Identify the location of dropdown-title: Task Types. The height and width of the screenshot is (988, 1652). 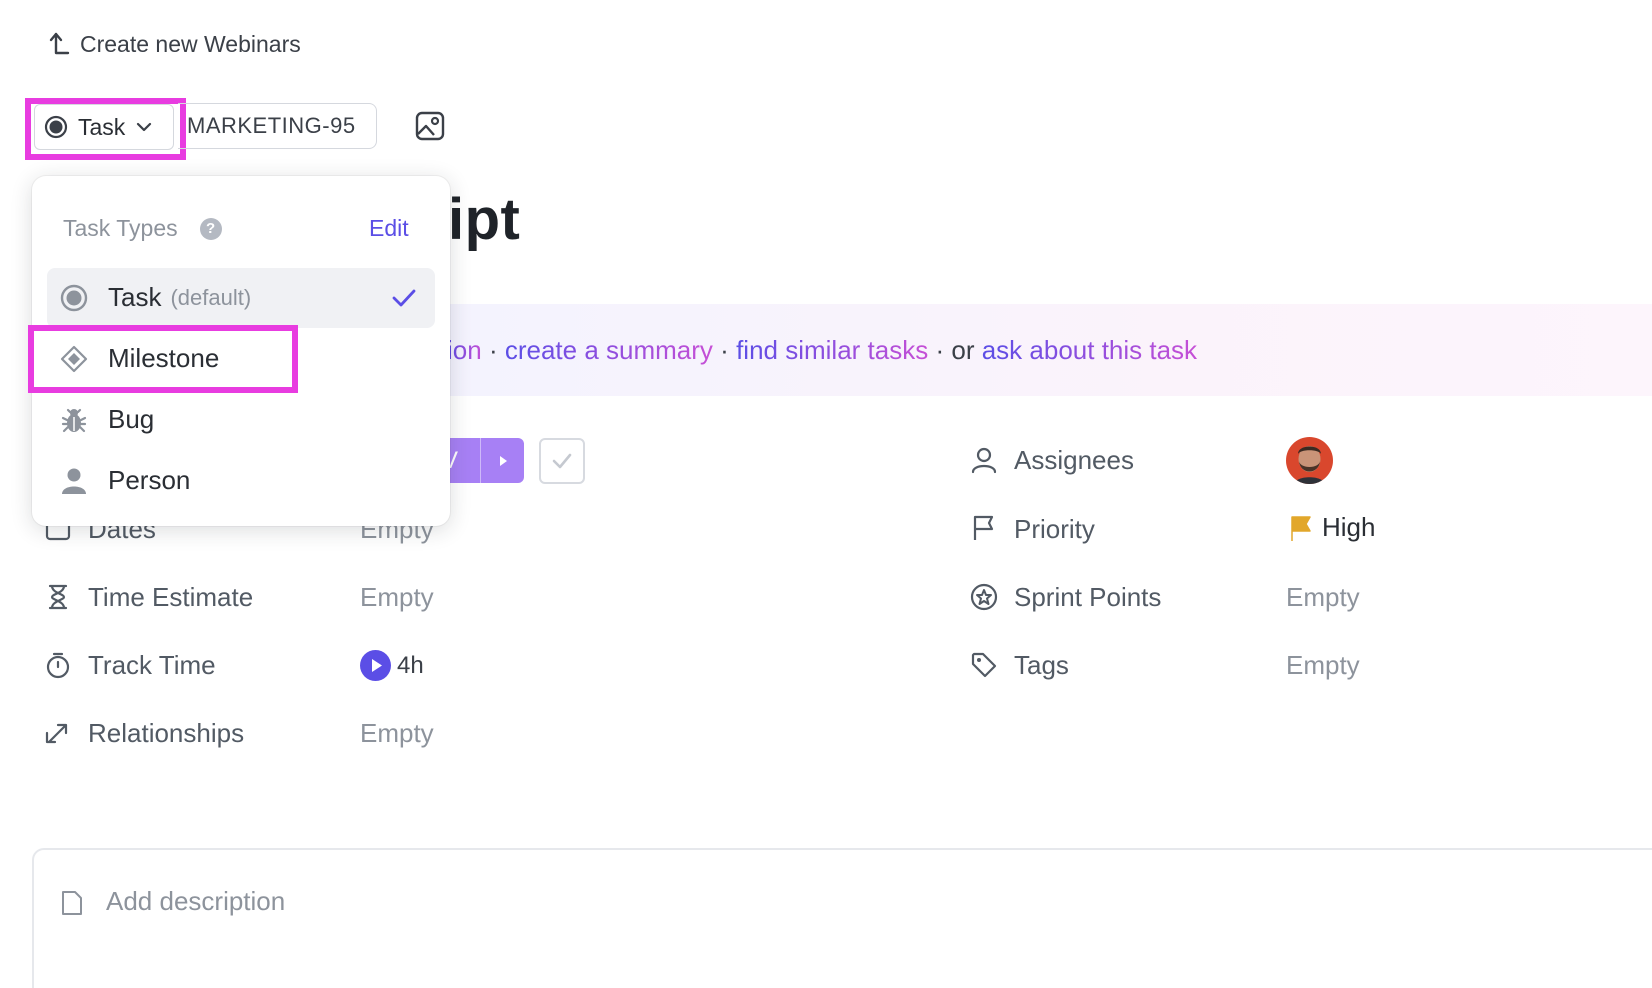
(120, 228).